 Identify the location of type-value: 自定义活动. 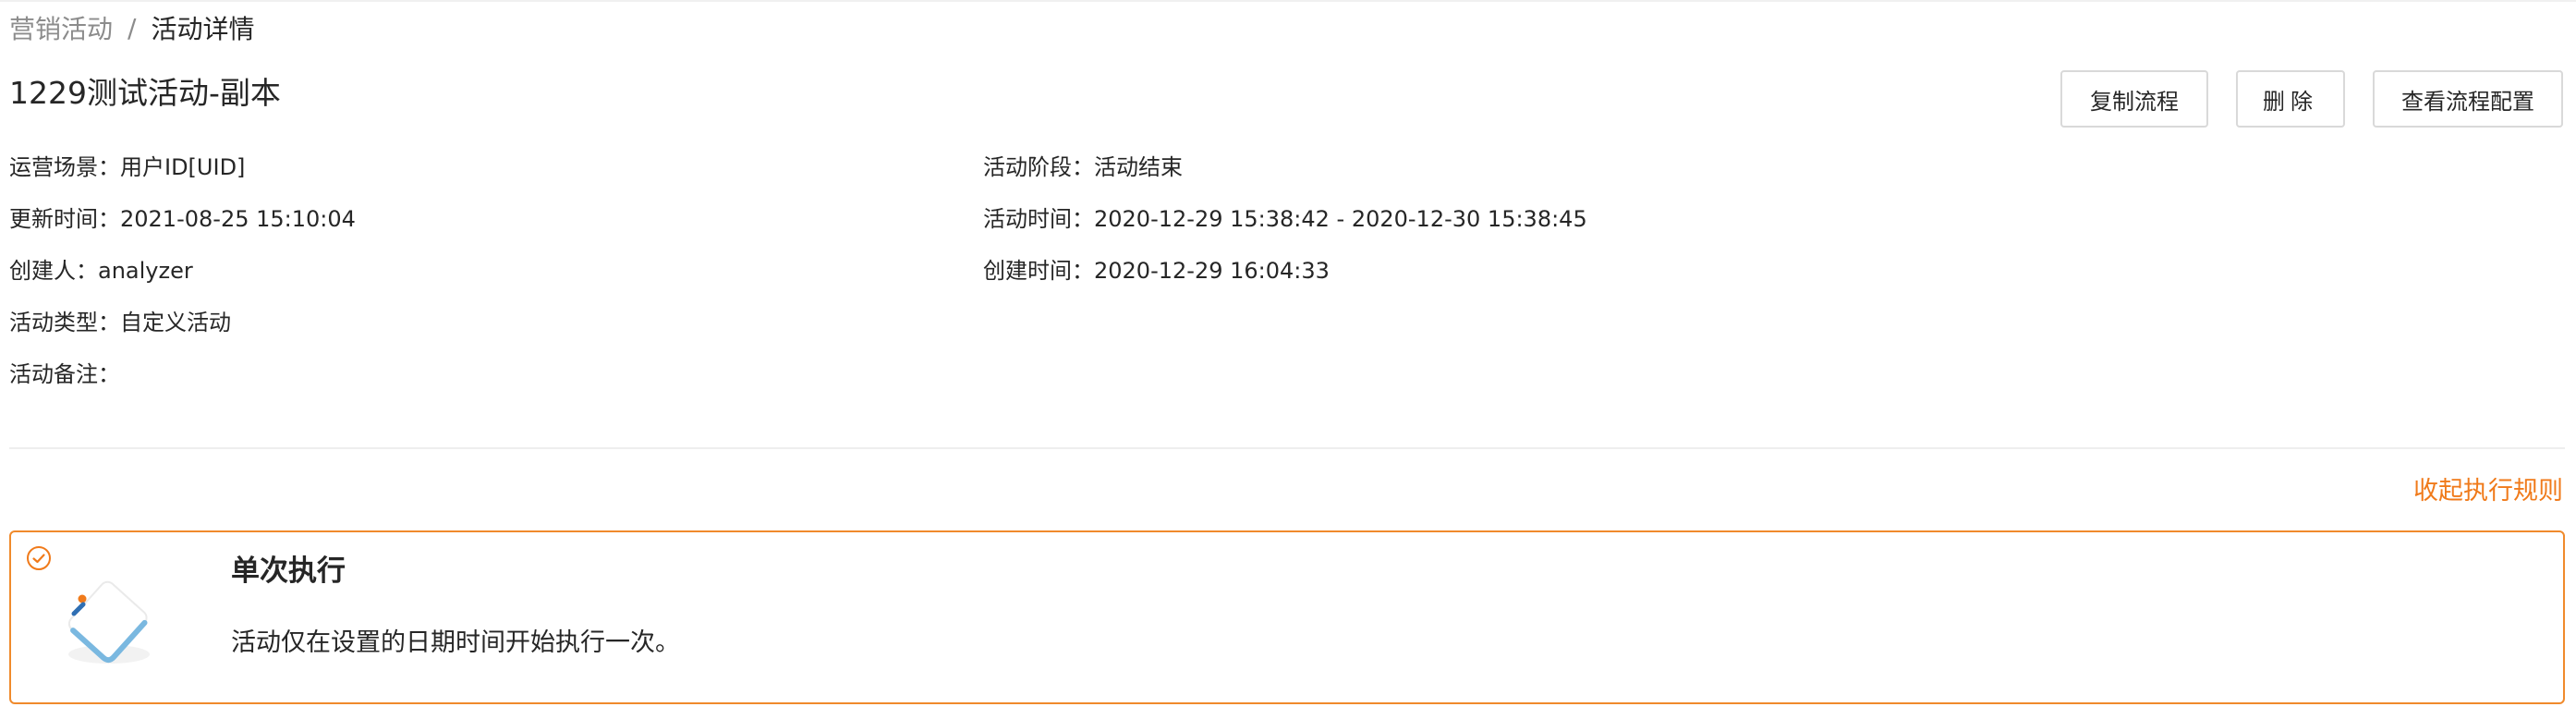
(175, 322).